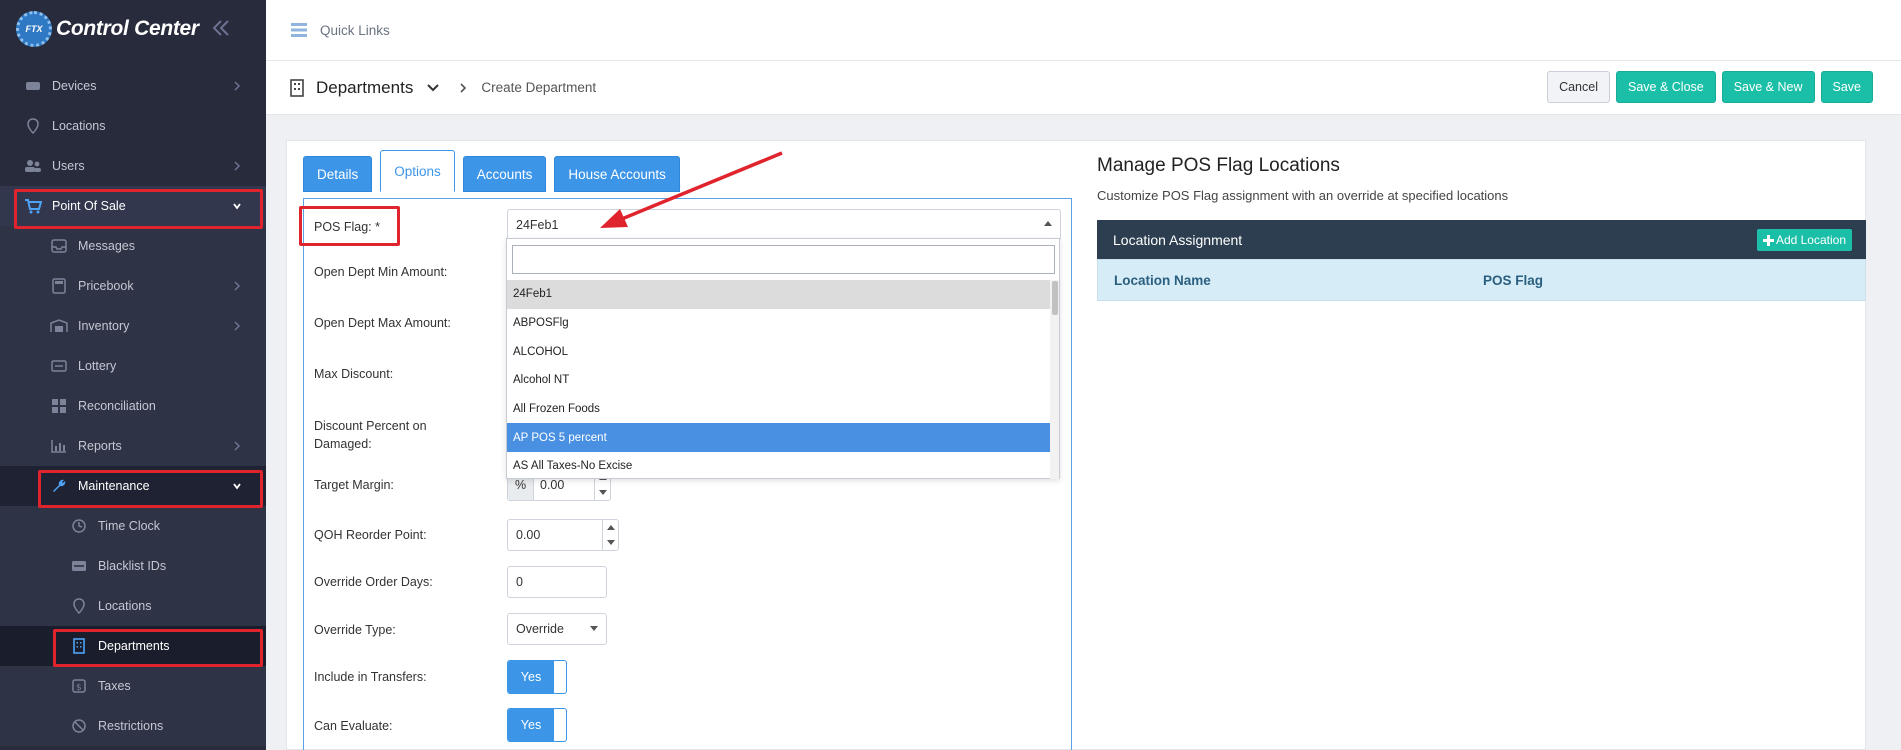  Describe the element at coordinates (104, 326) in the screenshot. I see `sidebar-item-label: Inventory` at that location.